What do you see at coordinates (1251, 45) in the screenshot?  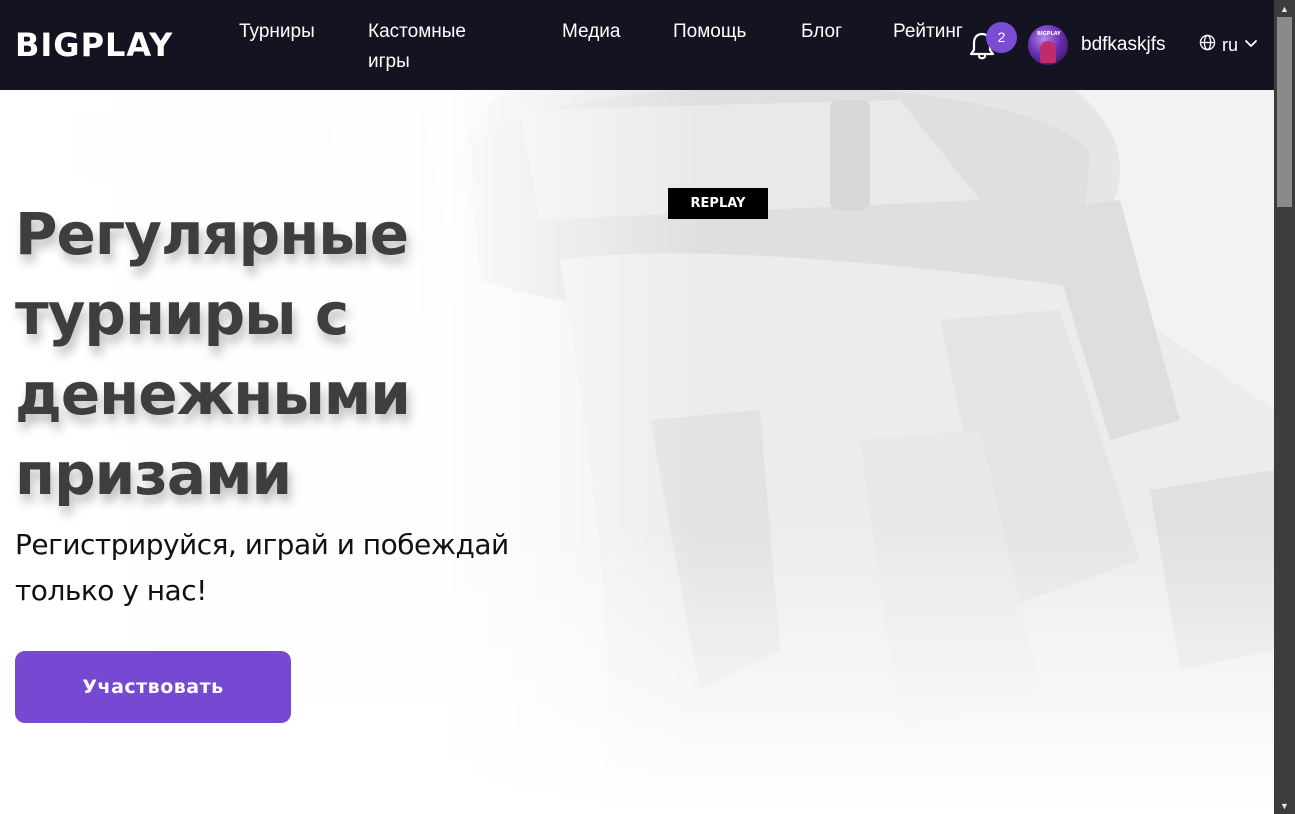 I see `chevron-down-icon` at bounding box center [1251, 45].